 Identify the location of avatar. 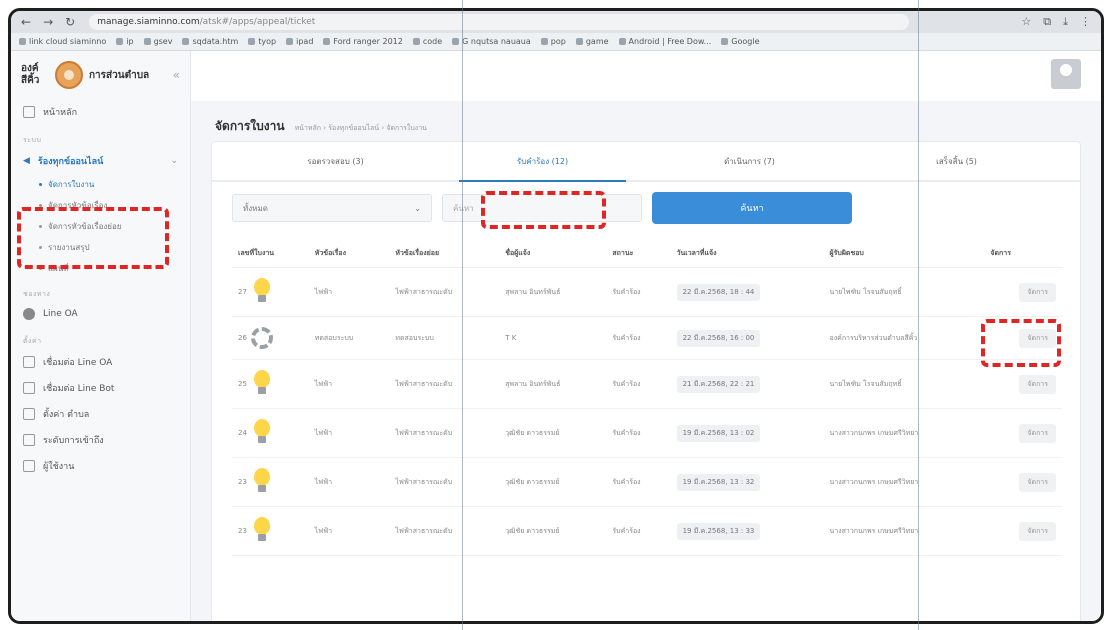
(1066, 74).